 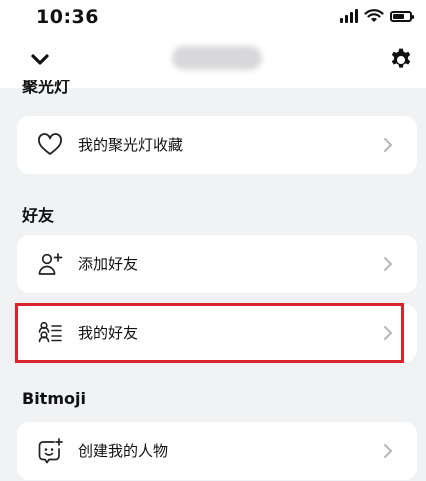 I want to click on list-item-label: 添加好友, so click(x=108, y=264).